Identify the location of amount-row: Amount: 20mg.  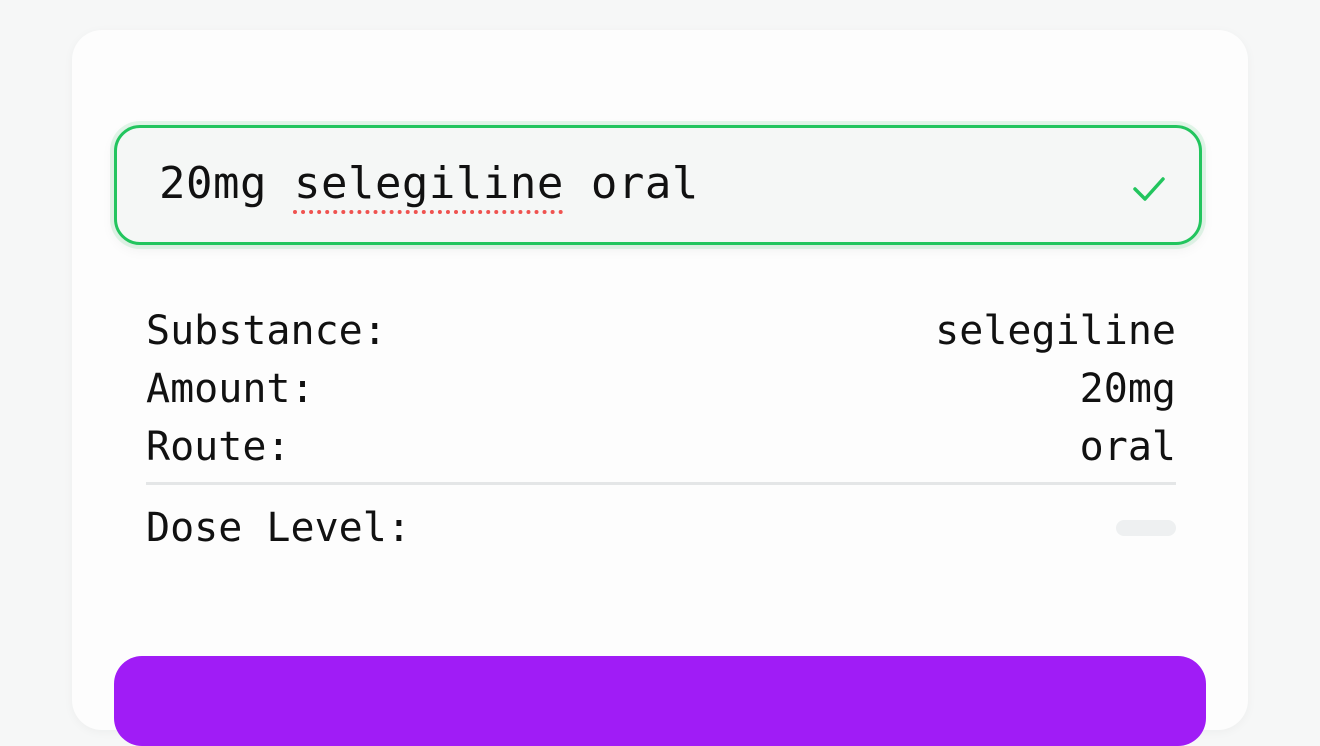
(661, 389).